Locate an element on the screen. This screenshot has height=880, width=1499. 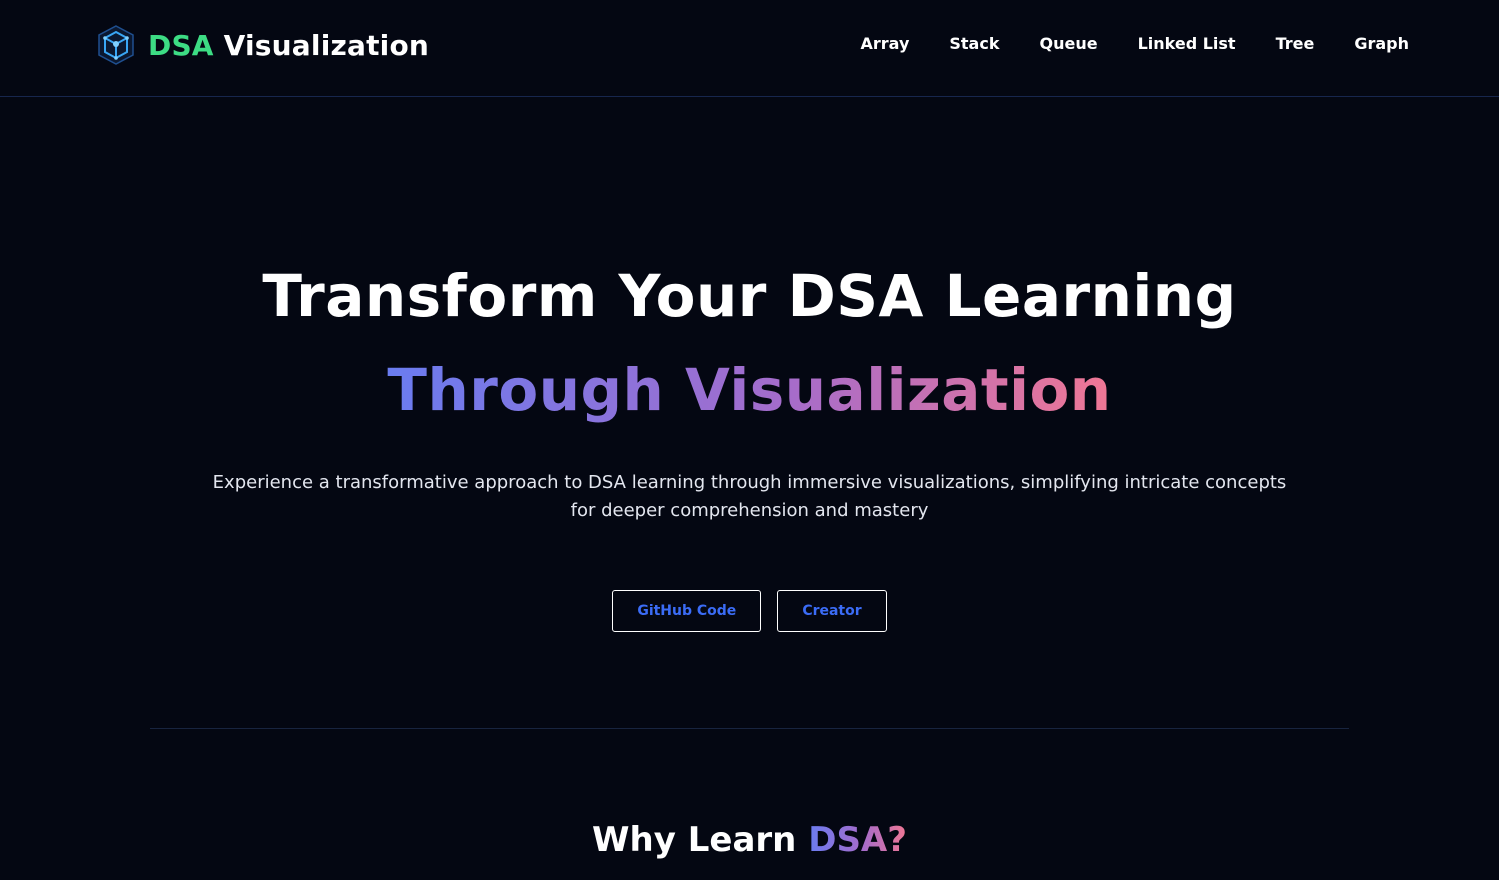
github-code-button: GitHub Code is located at coordinates (687, 611).